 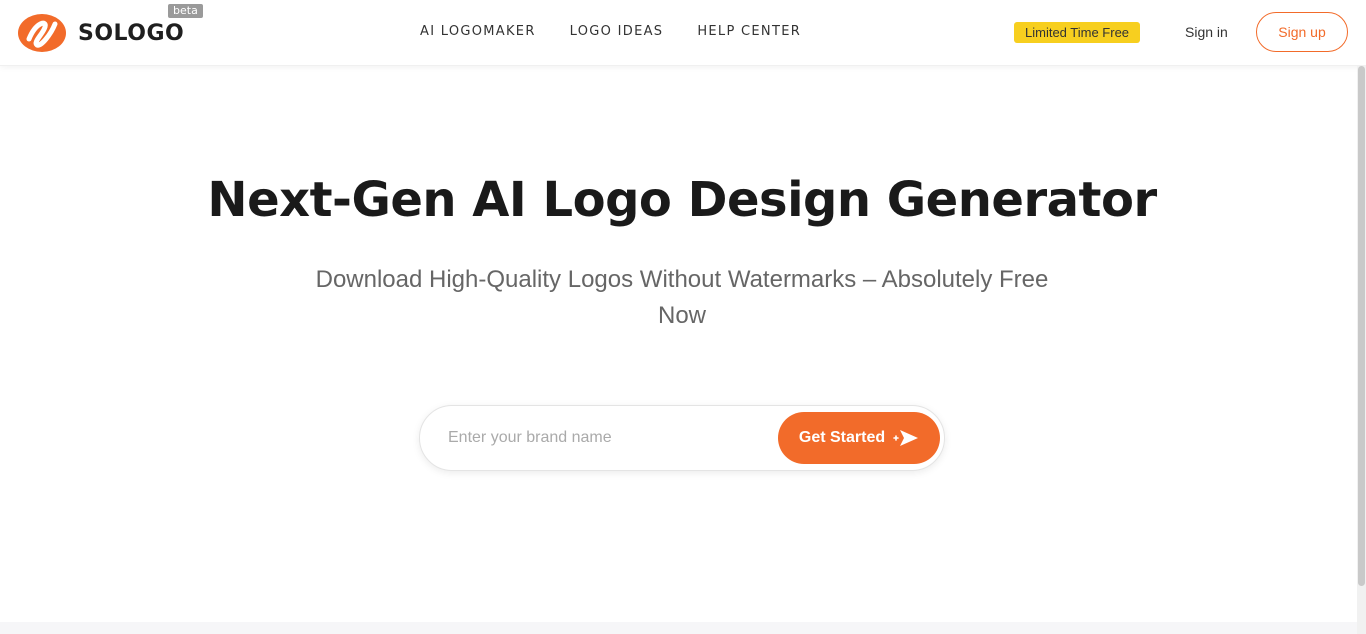 I want to click on get-started-button: Get Started, so click(x=859, y=438).